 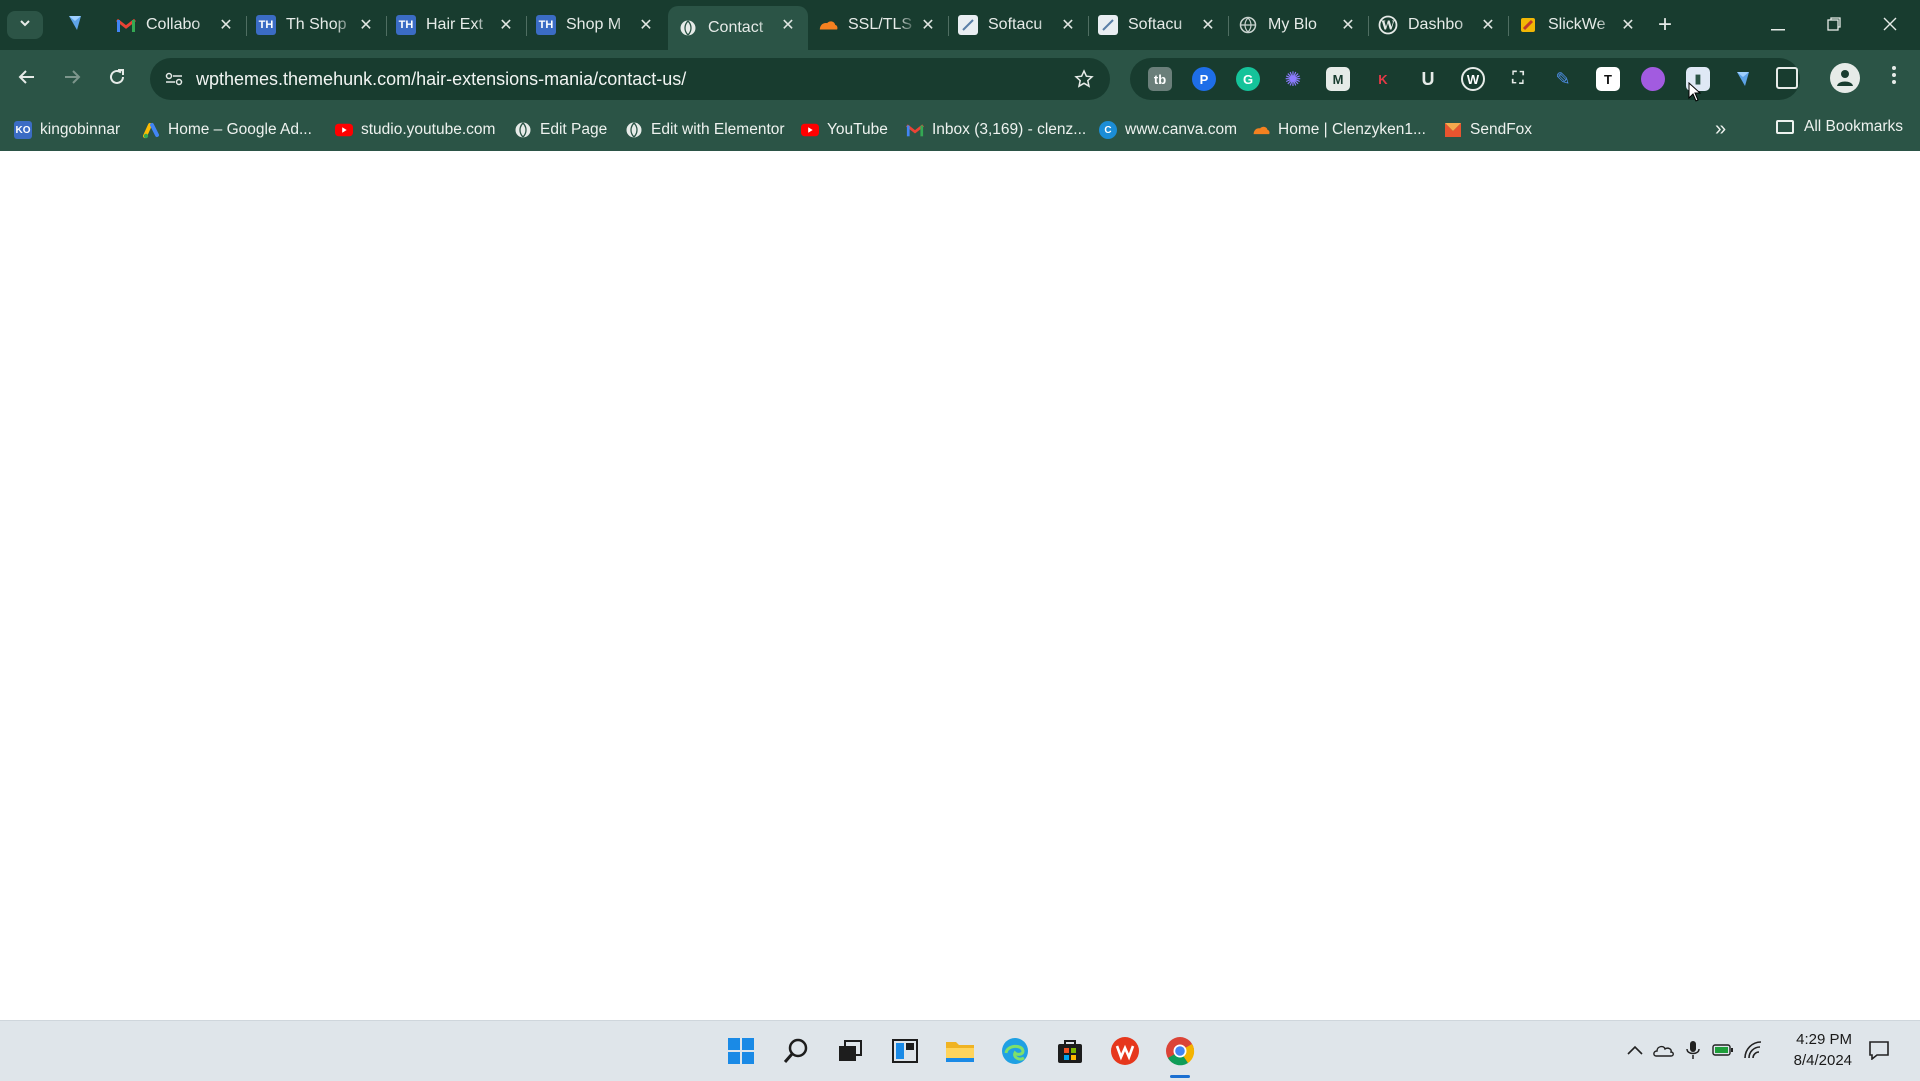 I want to click on battery-icon, so click(x=1723, y=1050).